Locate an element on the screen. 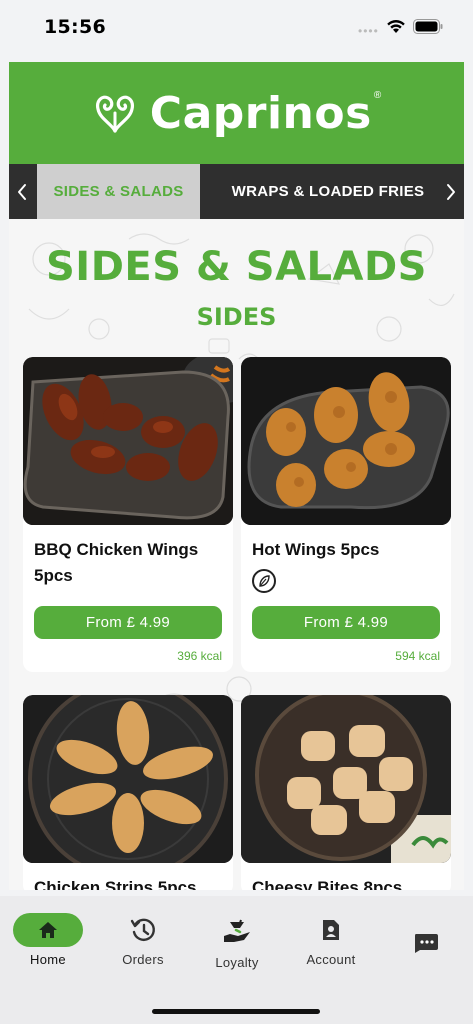  chat-bubble-icon is located at coordinates (426, 943).